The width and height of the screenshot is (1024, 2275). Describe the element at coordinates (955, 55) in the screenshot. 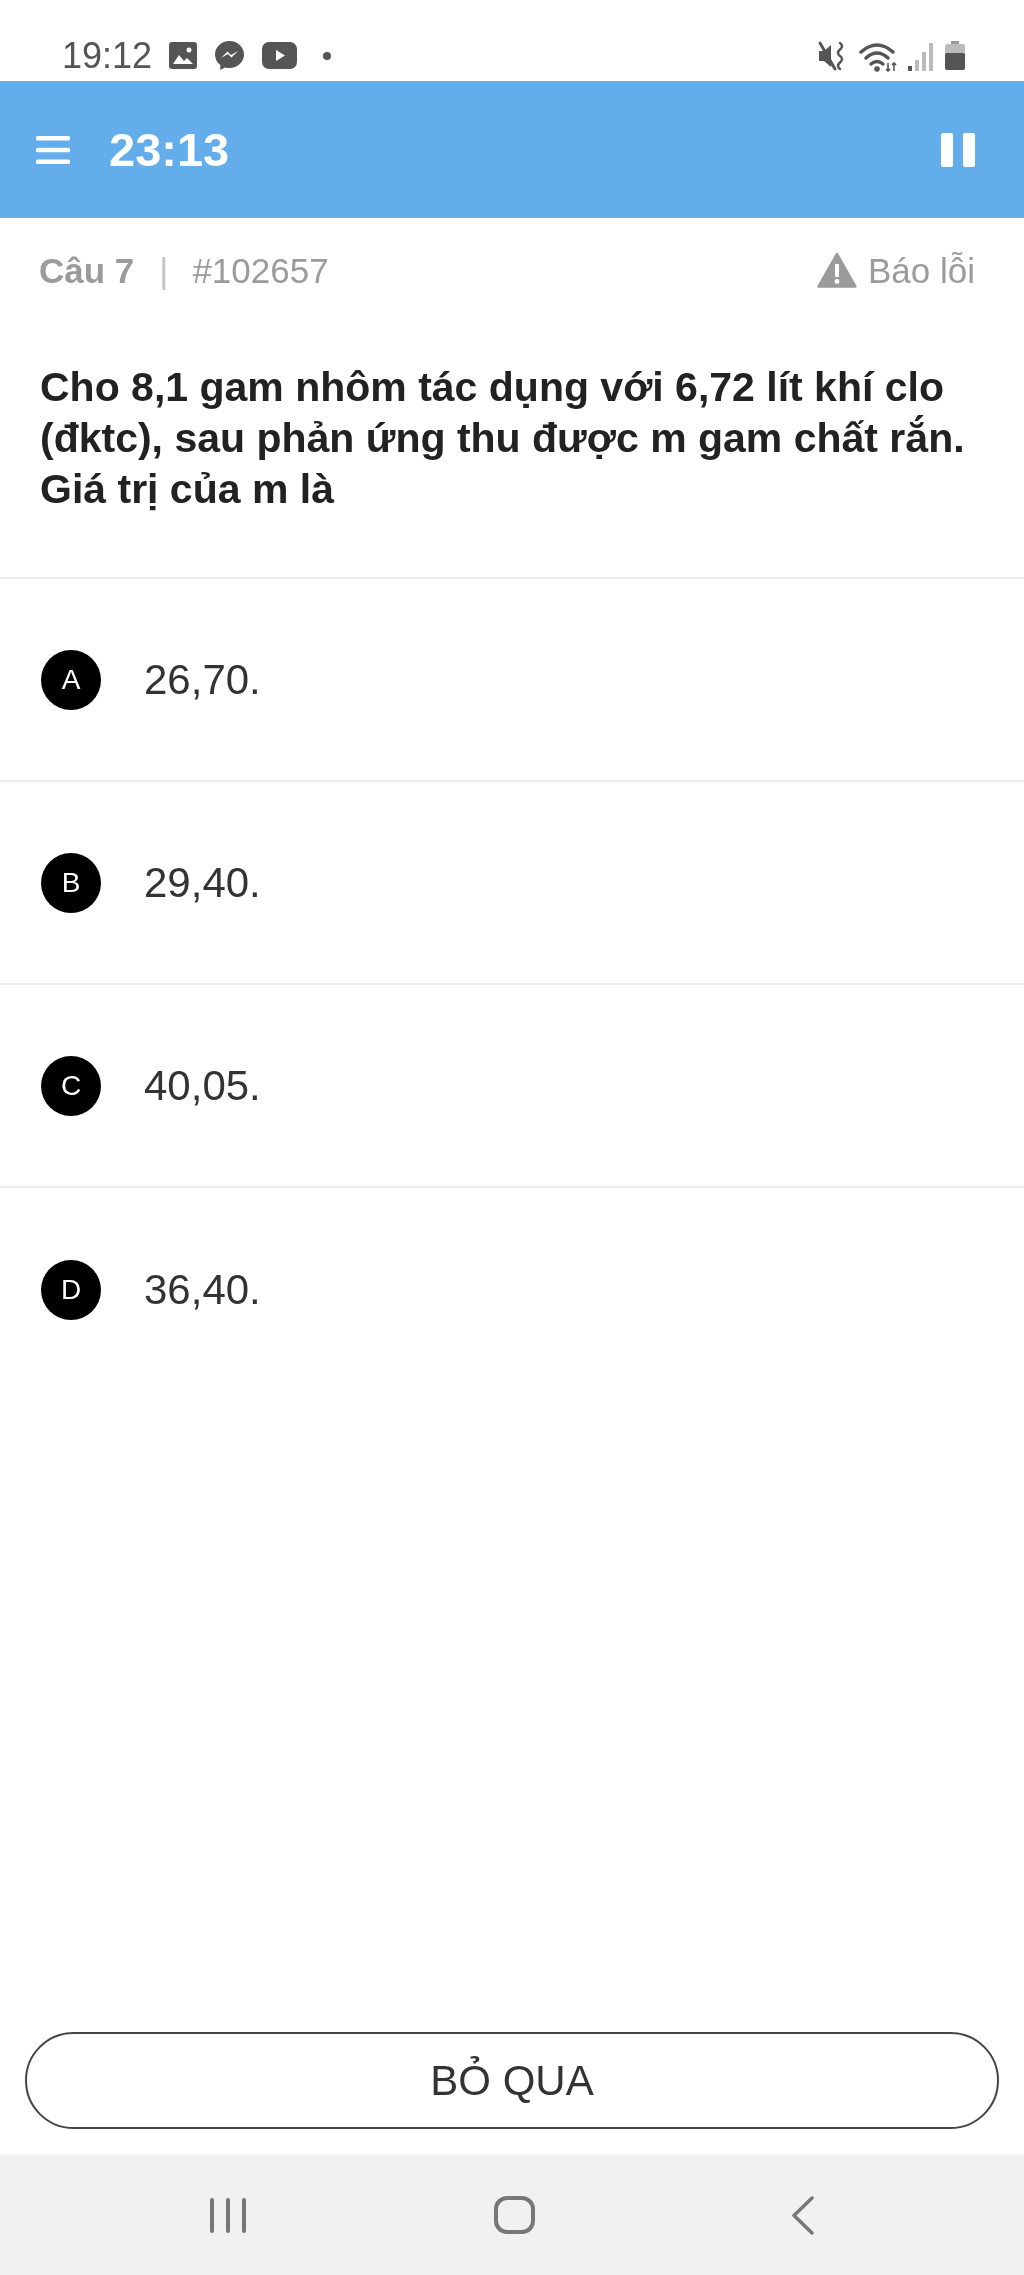

I see `battery-icon` at that location.